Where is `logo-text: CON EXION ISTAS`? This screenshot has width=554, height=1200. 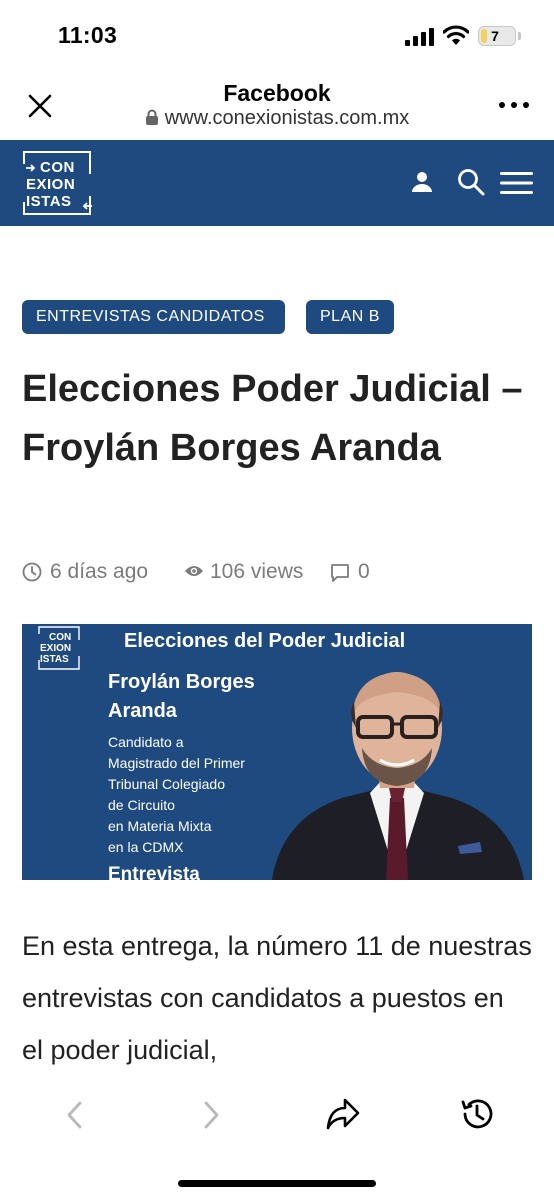
logo-text: CON EXION ISTAS is located at coordinates (51, 184).